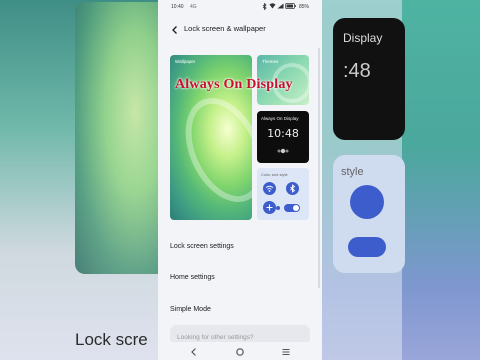  I want to click on scrollbar, so click(319, 168).